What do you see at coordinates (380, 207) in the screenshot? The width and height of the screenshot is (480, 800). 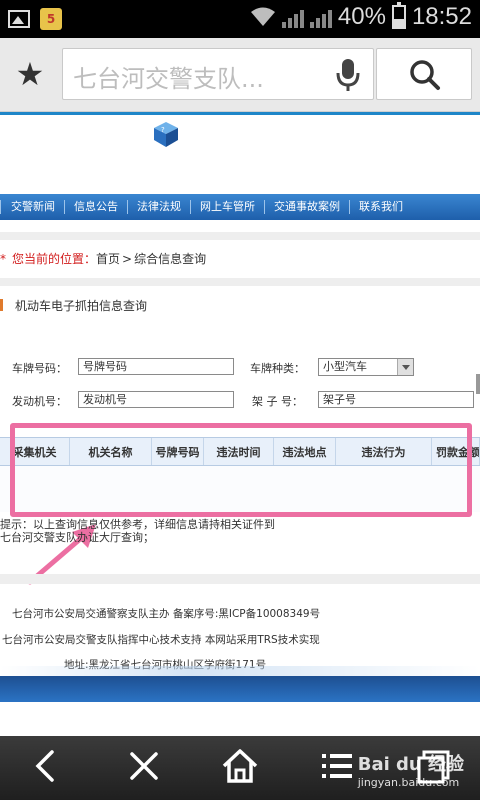 I see `nav-item-contact: 联系我们` at bounding box center [380, 207].